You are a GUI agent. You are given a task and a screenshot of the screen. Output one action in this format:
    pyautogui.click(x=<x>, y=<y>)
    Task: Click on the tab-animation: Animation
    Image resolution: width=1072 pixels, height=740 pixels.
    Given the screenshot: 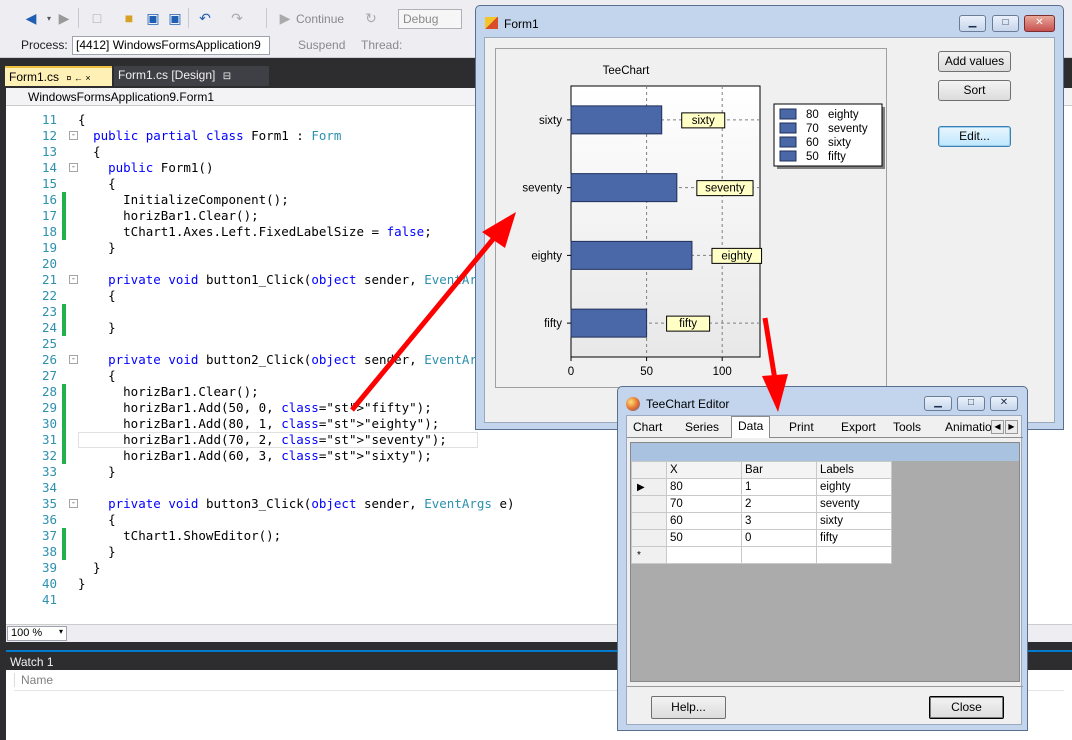 What is the action you would take?
    pyautogui.click(x=965, y=428)
    